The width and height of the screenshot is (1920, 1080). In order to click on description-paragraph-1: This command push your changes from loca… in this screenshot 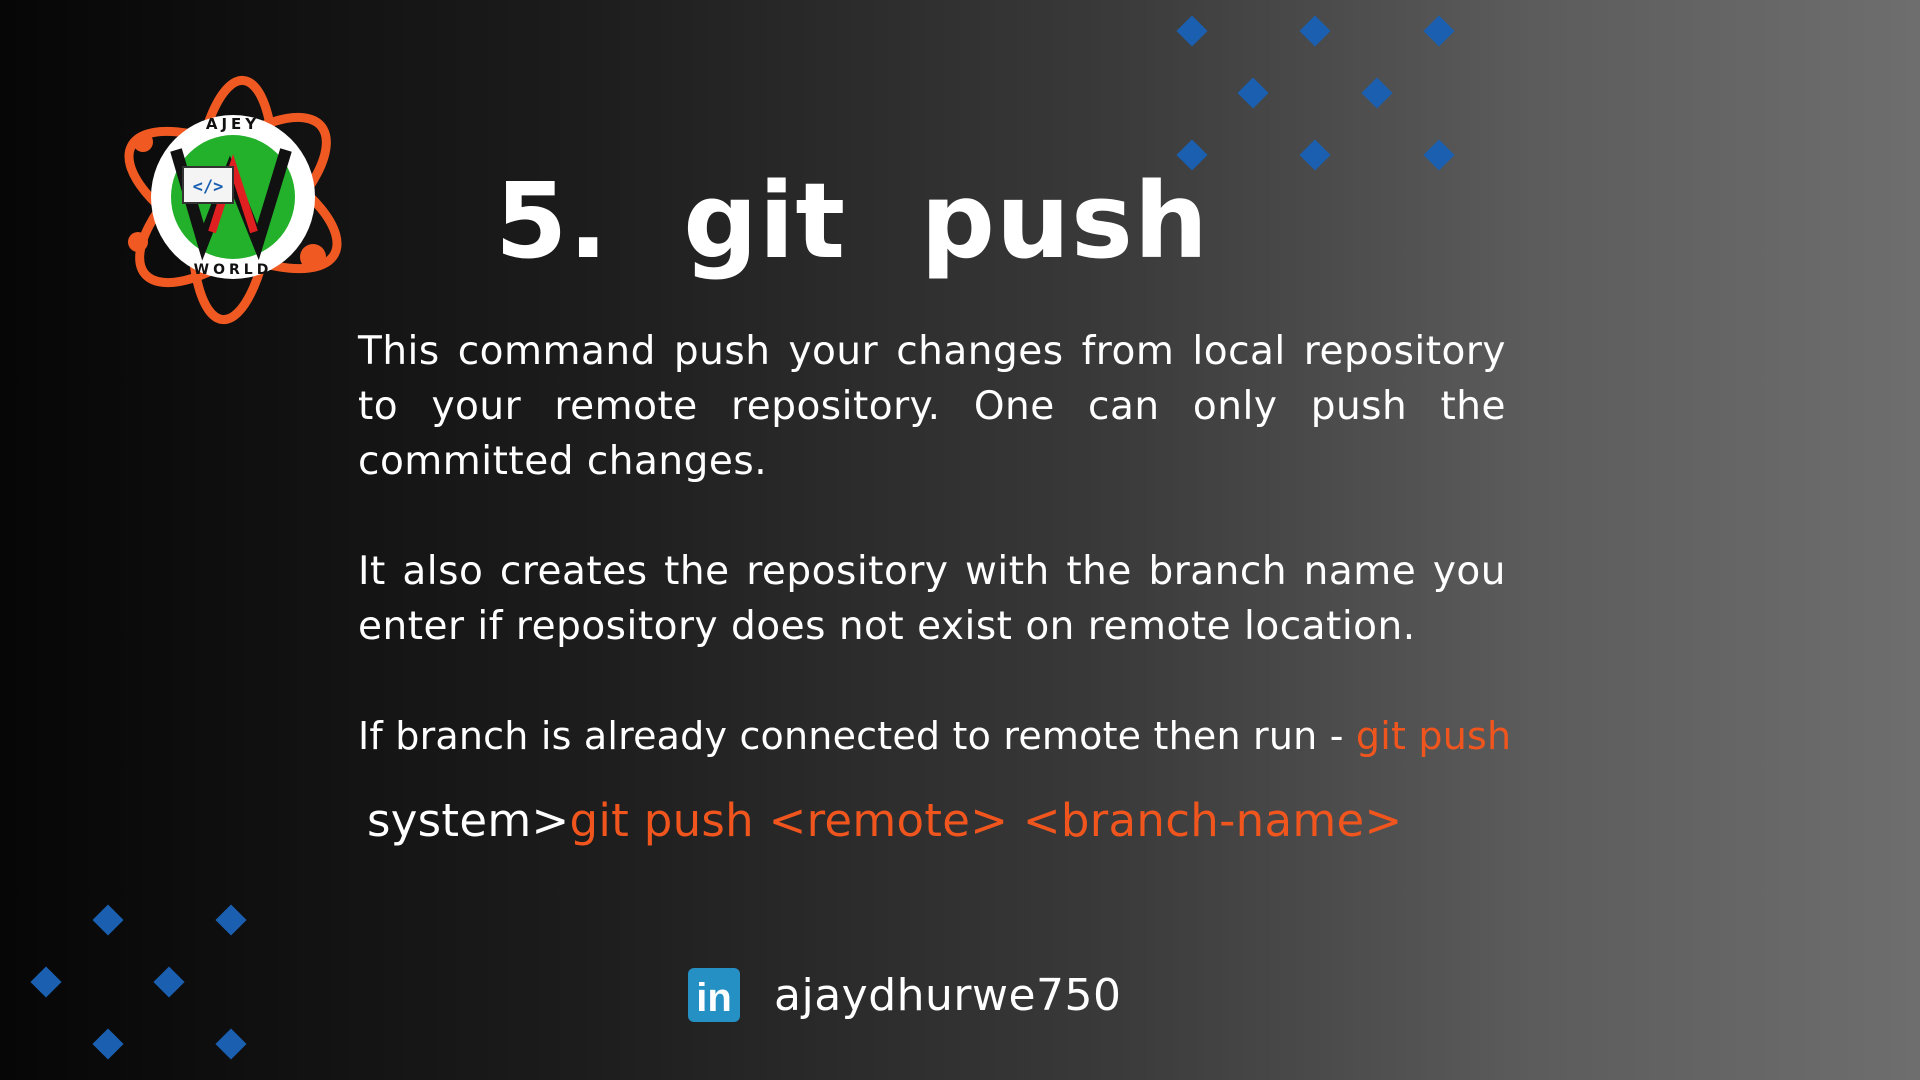, I will do `click(932, 406)`.